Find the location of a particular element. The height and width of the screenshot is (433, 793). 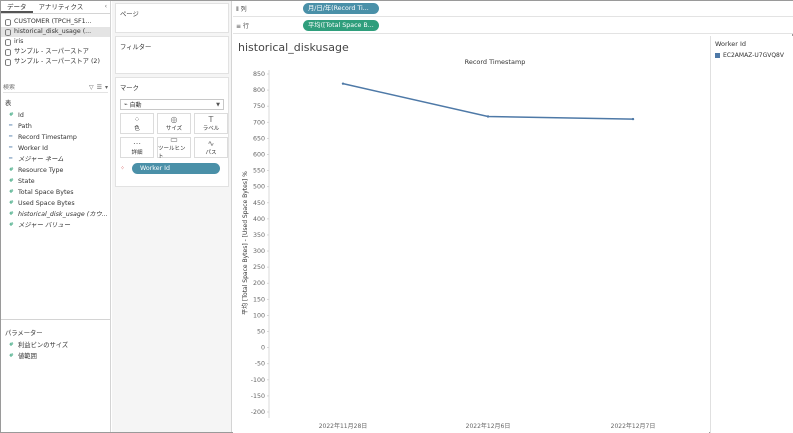

filters-card-title: フィルター is located at coordinates (136, 47).